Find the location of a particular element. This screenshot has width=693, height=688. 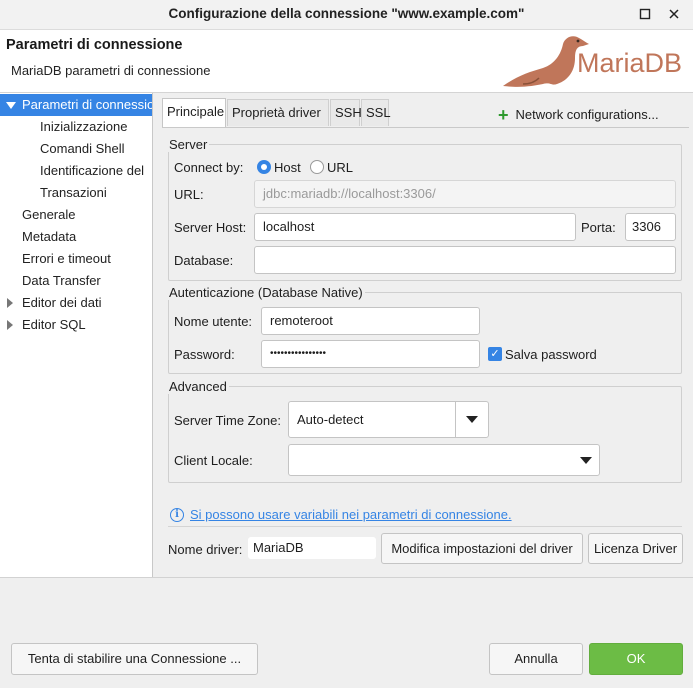

tab-underline is located at coordinates (425, 127).